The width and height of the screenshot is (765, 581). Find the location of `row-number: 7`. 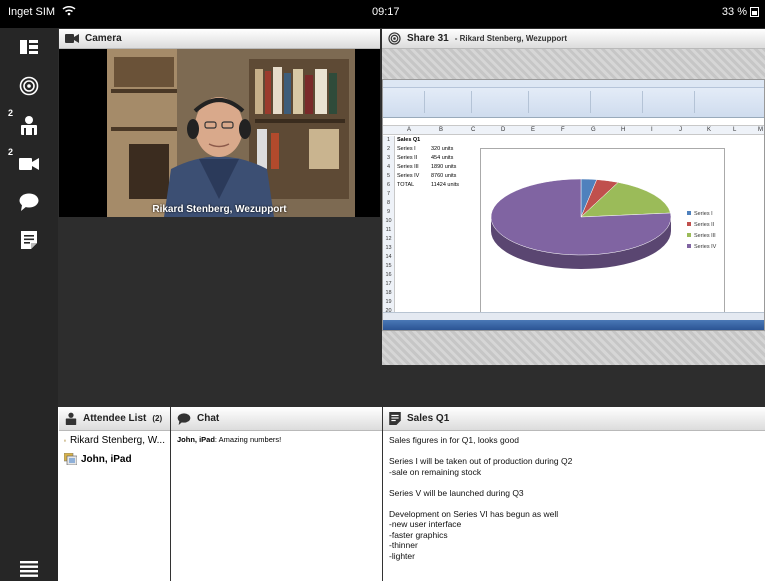

row-number: 7 is located at coordinates (388, 194).